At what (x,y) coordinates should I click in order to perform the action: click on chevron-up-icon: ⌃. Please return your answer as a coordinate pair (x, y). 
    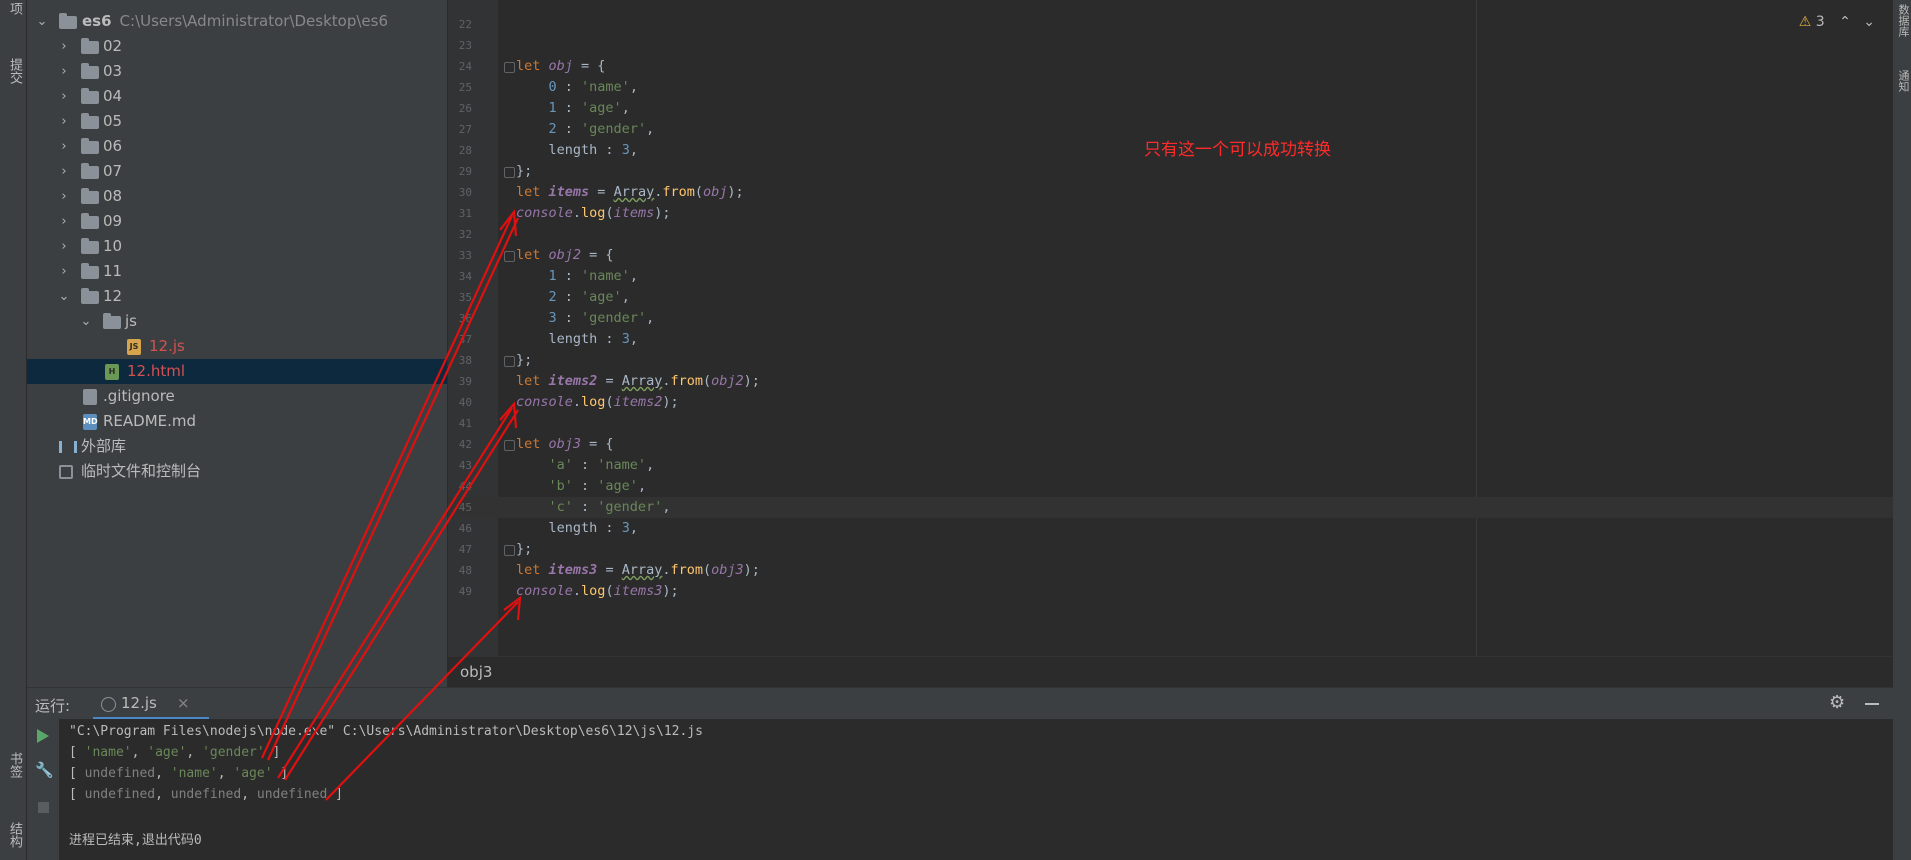
    Looking at the image, I should click on (1845, 22).